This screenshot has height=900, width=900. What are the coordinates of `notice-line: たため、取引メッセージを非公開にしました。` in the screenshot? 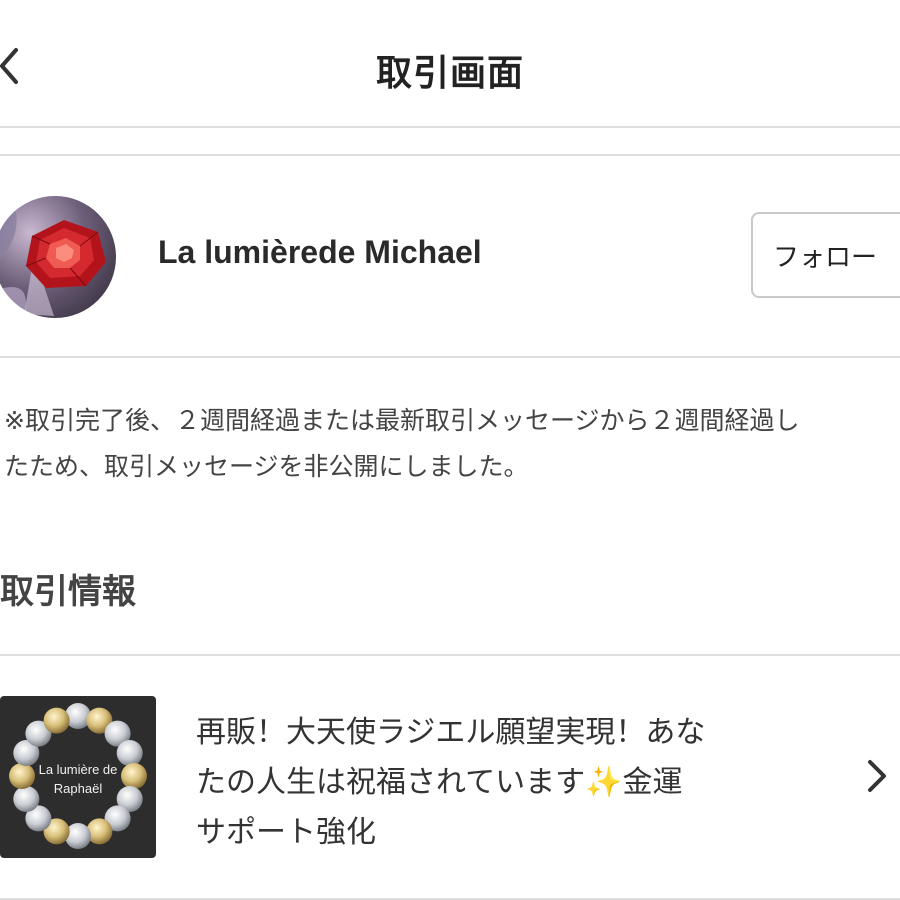 It's located at (266, 466).